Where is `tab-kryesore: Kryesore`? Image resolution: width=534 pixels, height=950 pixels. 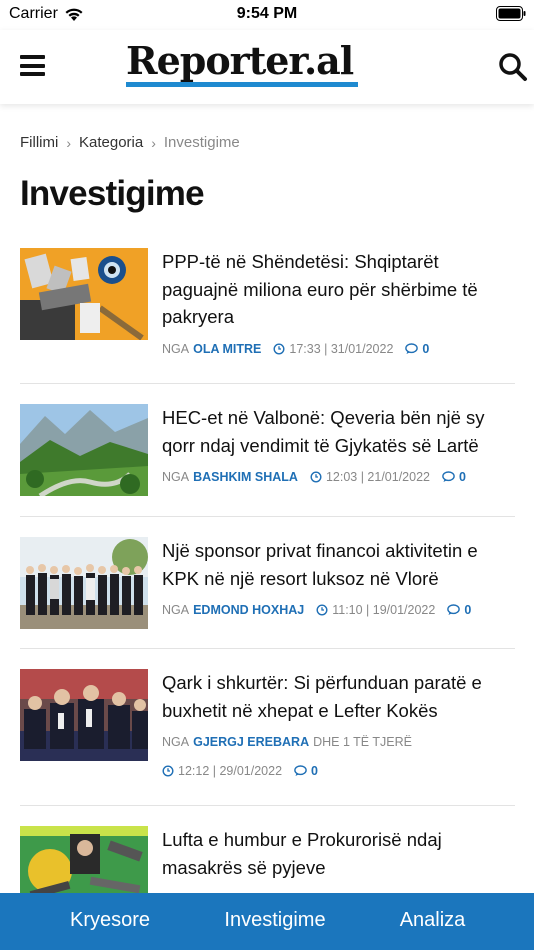 tab-kryesore: Kryesore is located at coordinates (110, 920).